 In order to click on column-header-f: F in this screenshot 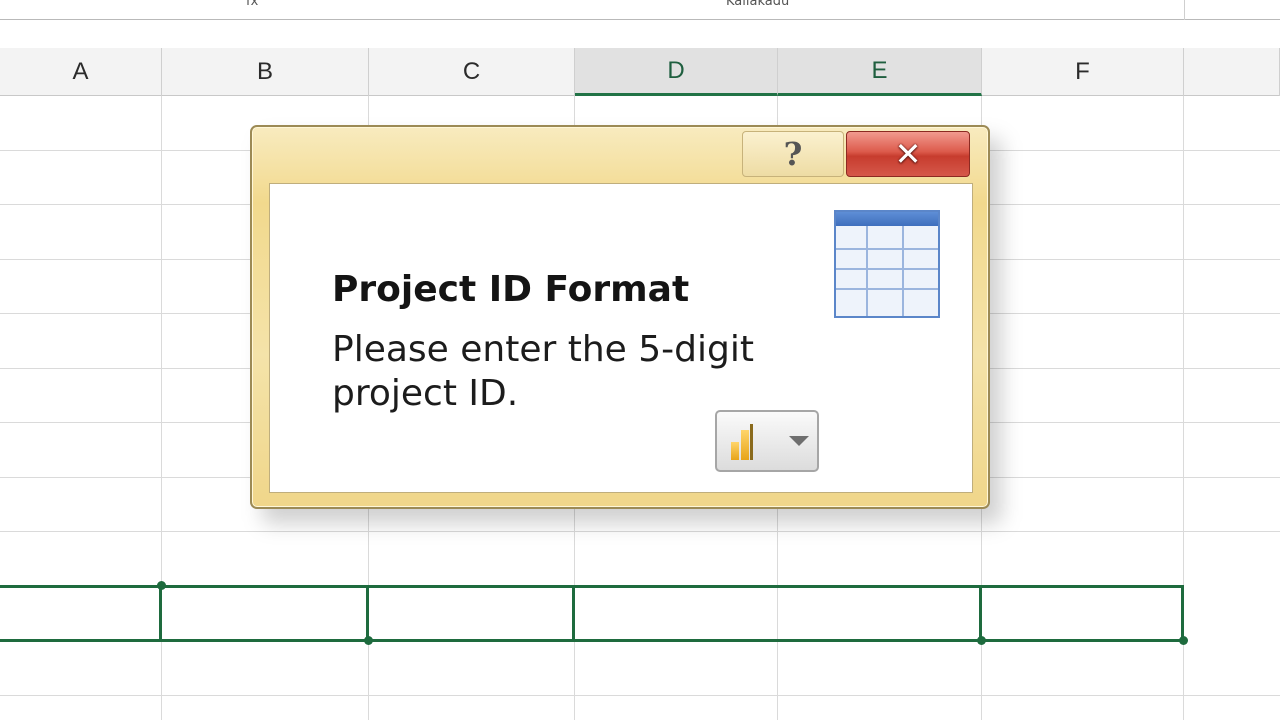, I will do `click(1083, 72)`.